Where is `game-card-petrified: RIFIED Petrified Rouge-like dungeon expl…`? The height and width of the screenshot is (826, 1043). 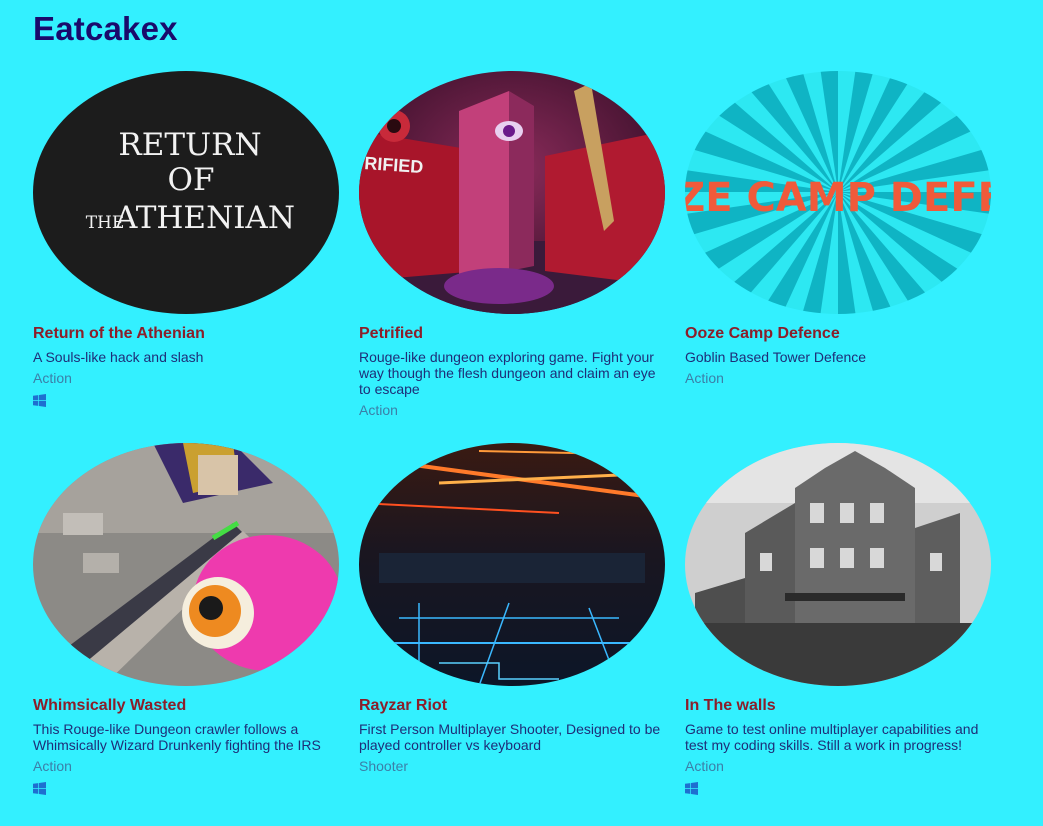 game-card-petrified: RIFIED Petrified Rouge-like dungeon expl… is located at coordinates (512, 244).